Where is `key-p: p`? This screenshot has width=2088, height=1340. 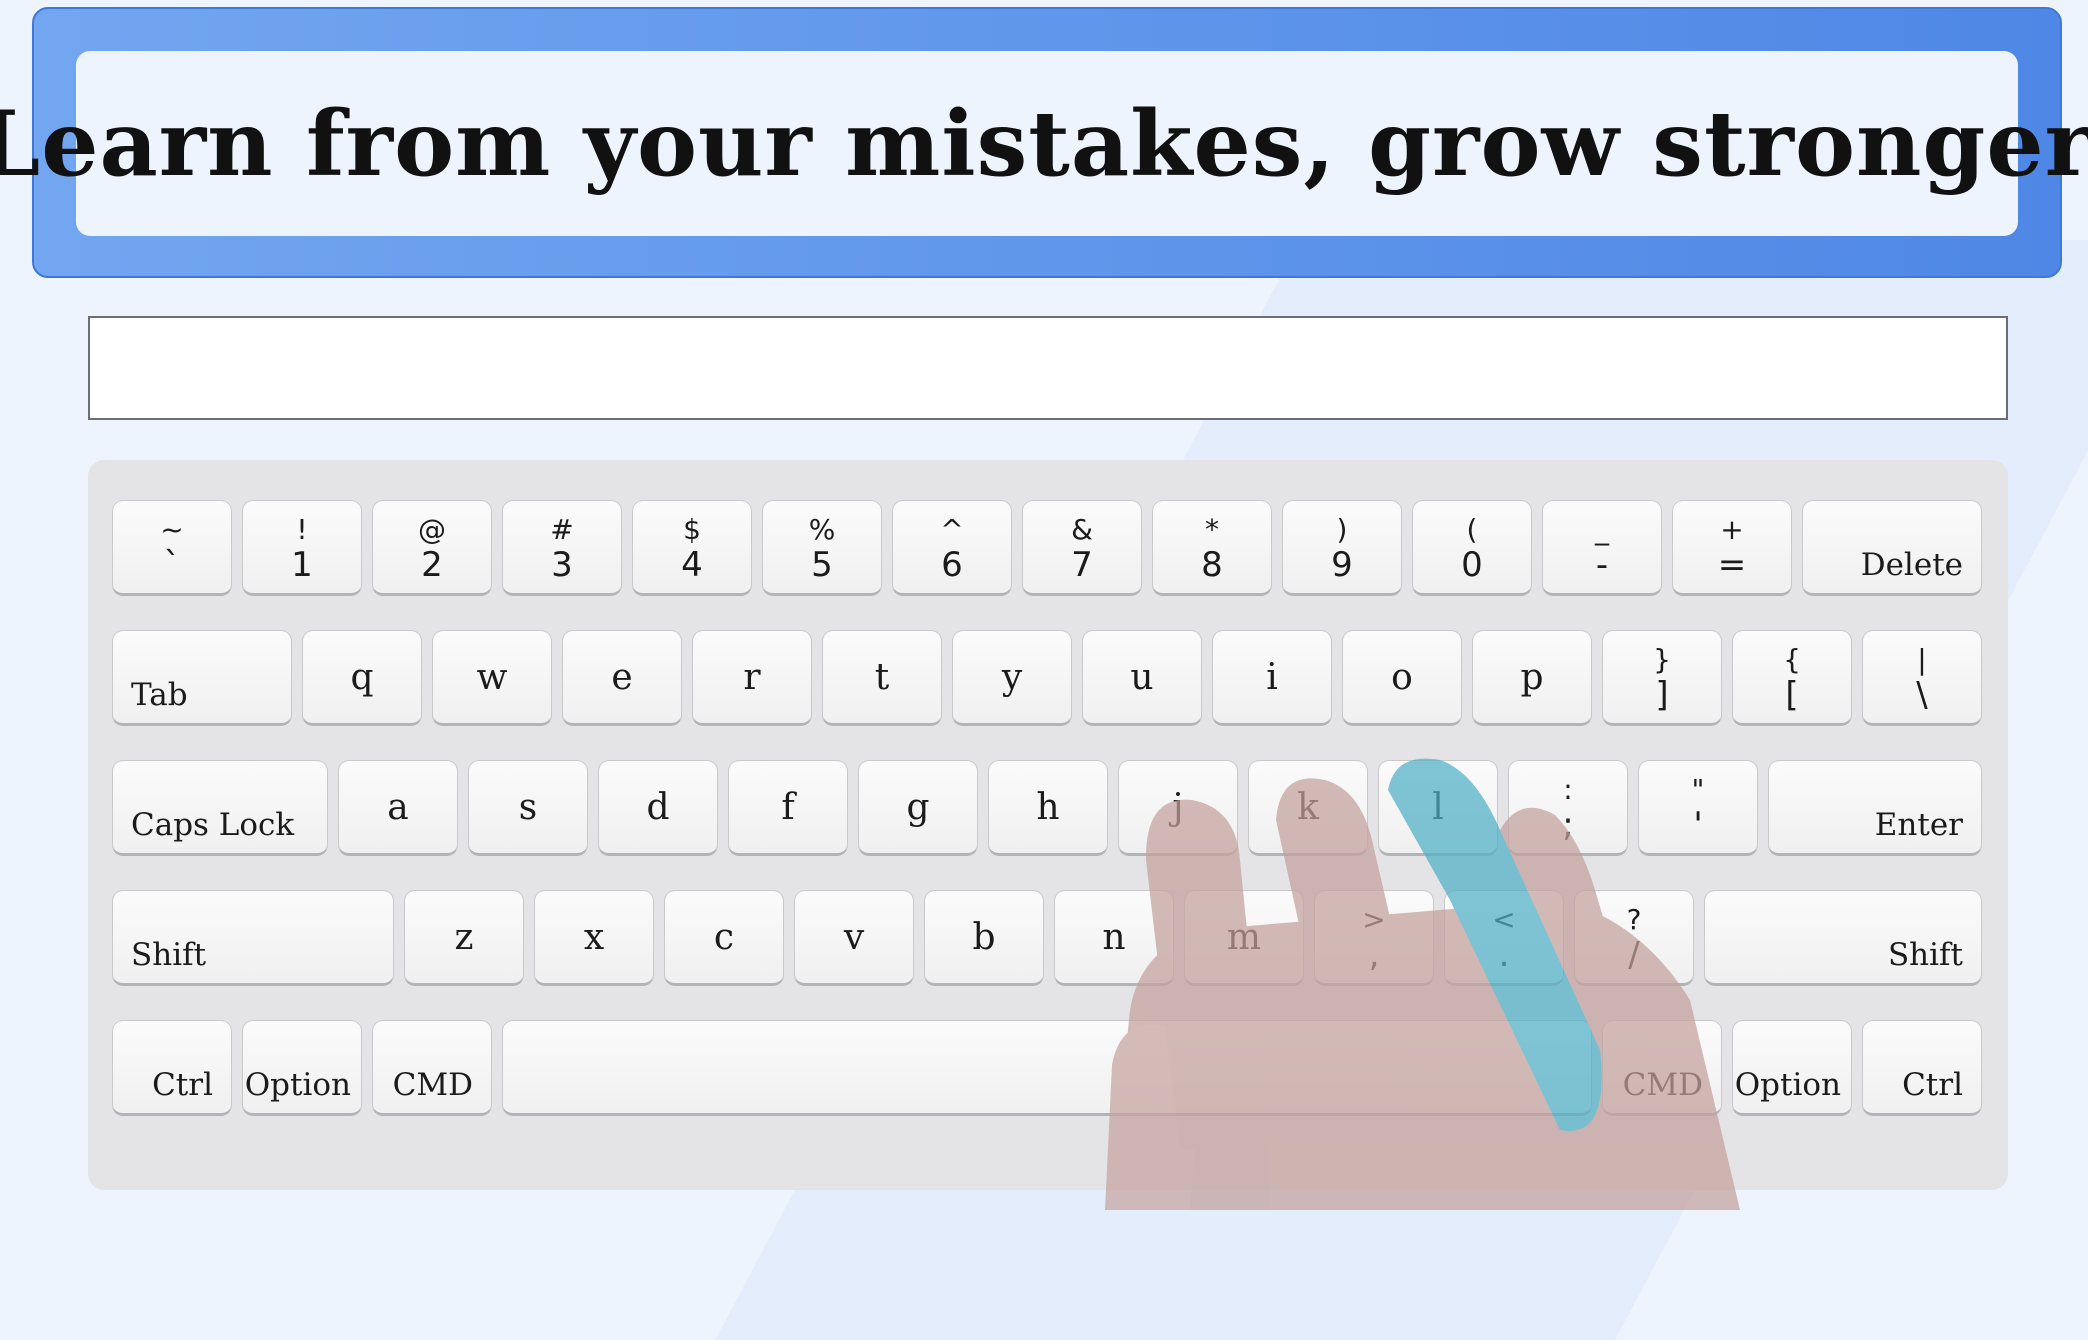 key-p: p is located at coordinates (1532, 678).